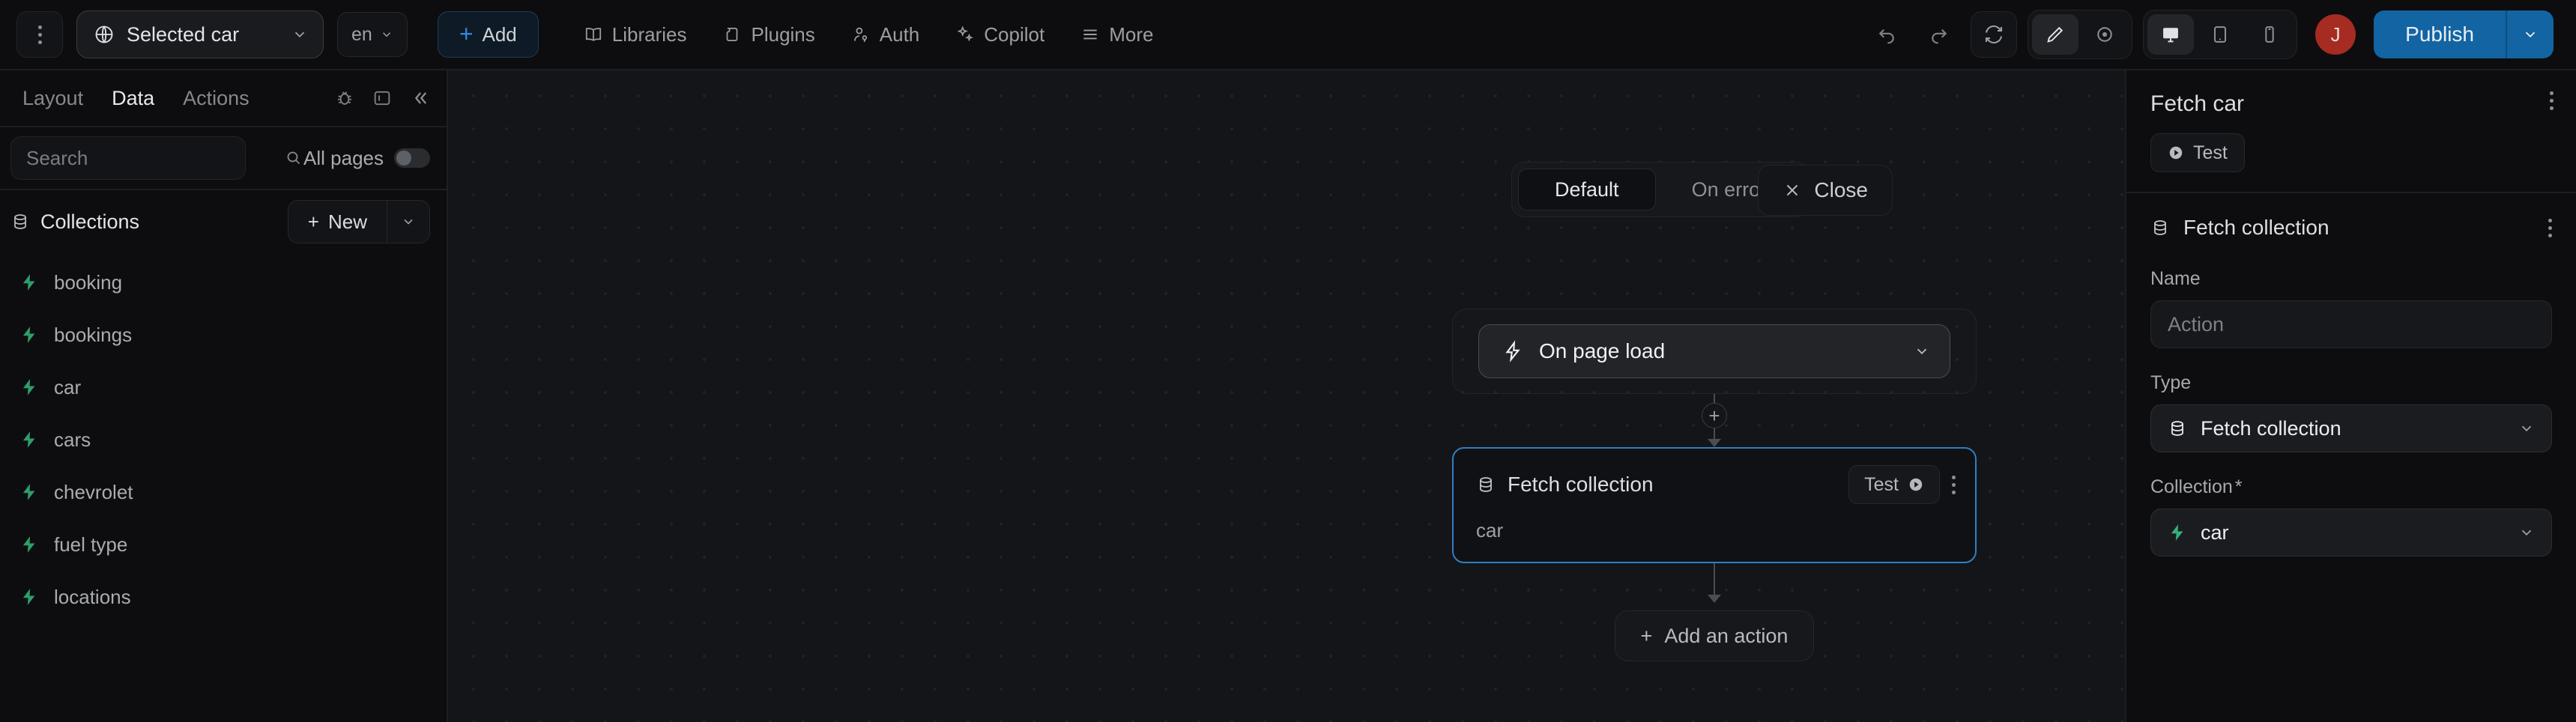  I want to click on add-action-button: + Add an action, so click(1714, 635).